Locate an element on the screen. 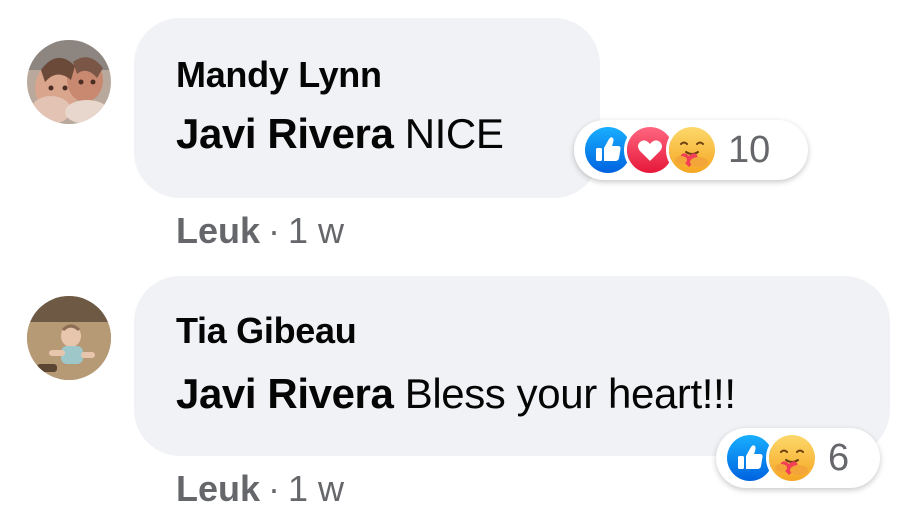 The width and height of the screenshot is (912, 526). comment-author: Mandy Lynn is located at coordinates (279, 75).